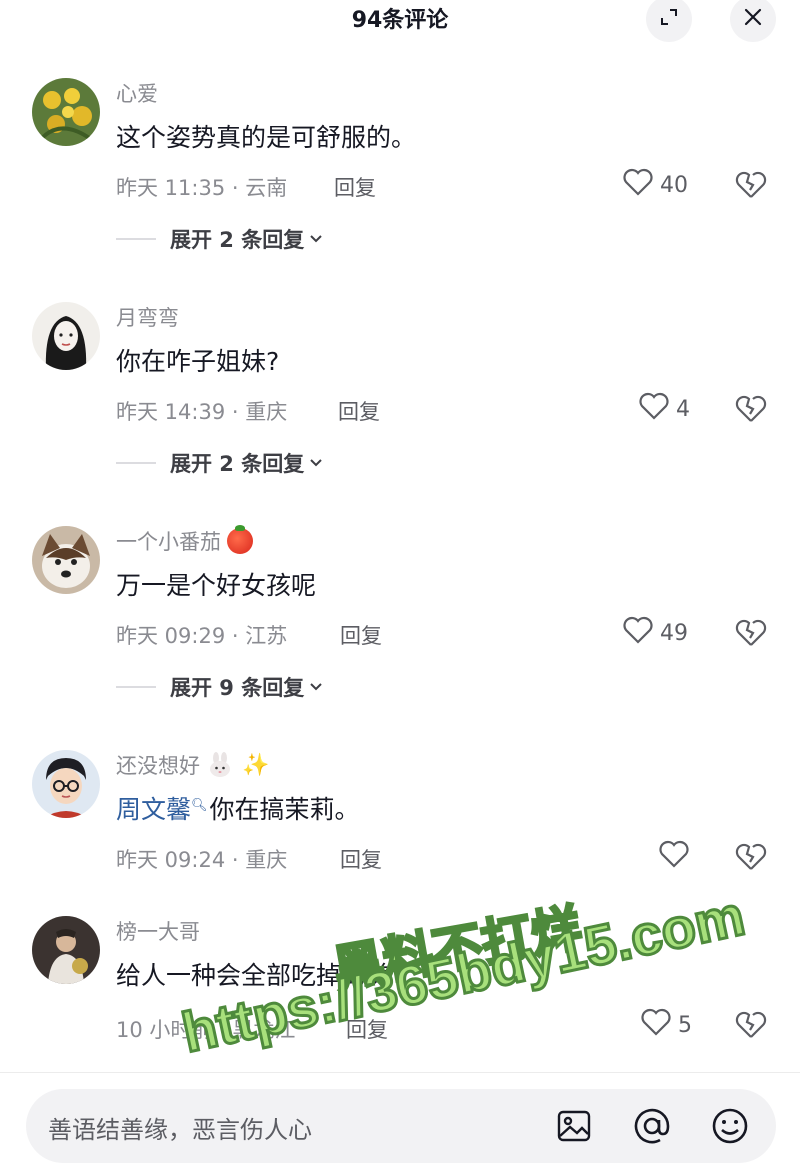 Image resolution: width=800 pixels, height=1176 pixels. I want to click on close-icon, so click(753, 19).